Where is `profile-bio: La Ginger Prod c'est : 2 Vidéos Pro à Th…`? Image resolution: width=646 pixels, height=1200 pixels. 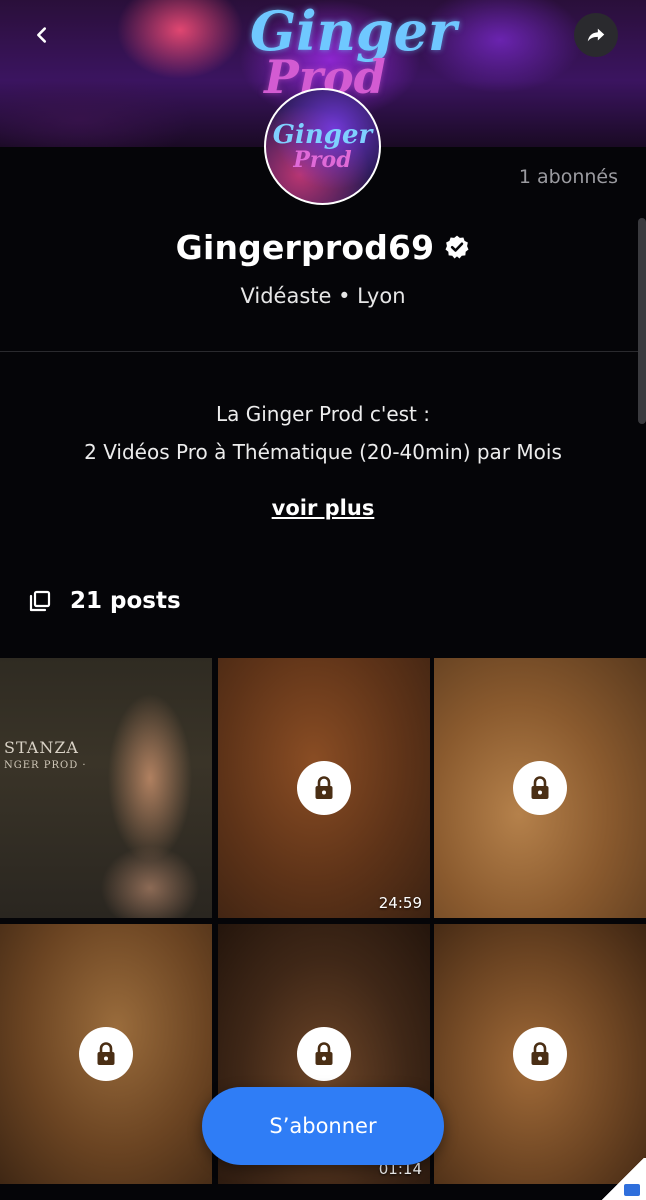
profile-bio: La Ginger Prod c'est : 2 Vidéos Pro à Th… is located at coordinates (323, 433).